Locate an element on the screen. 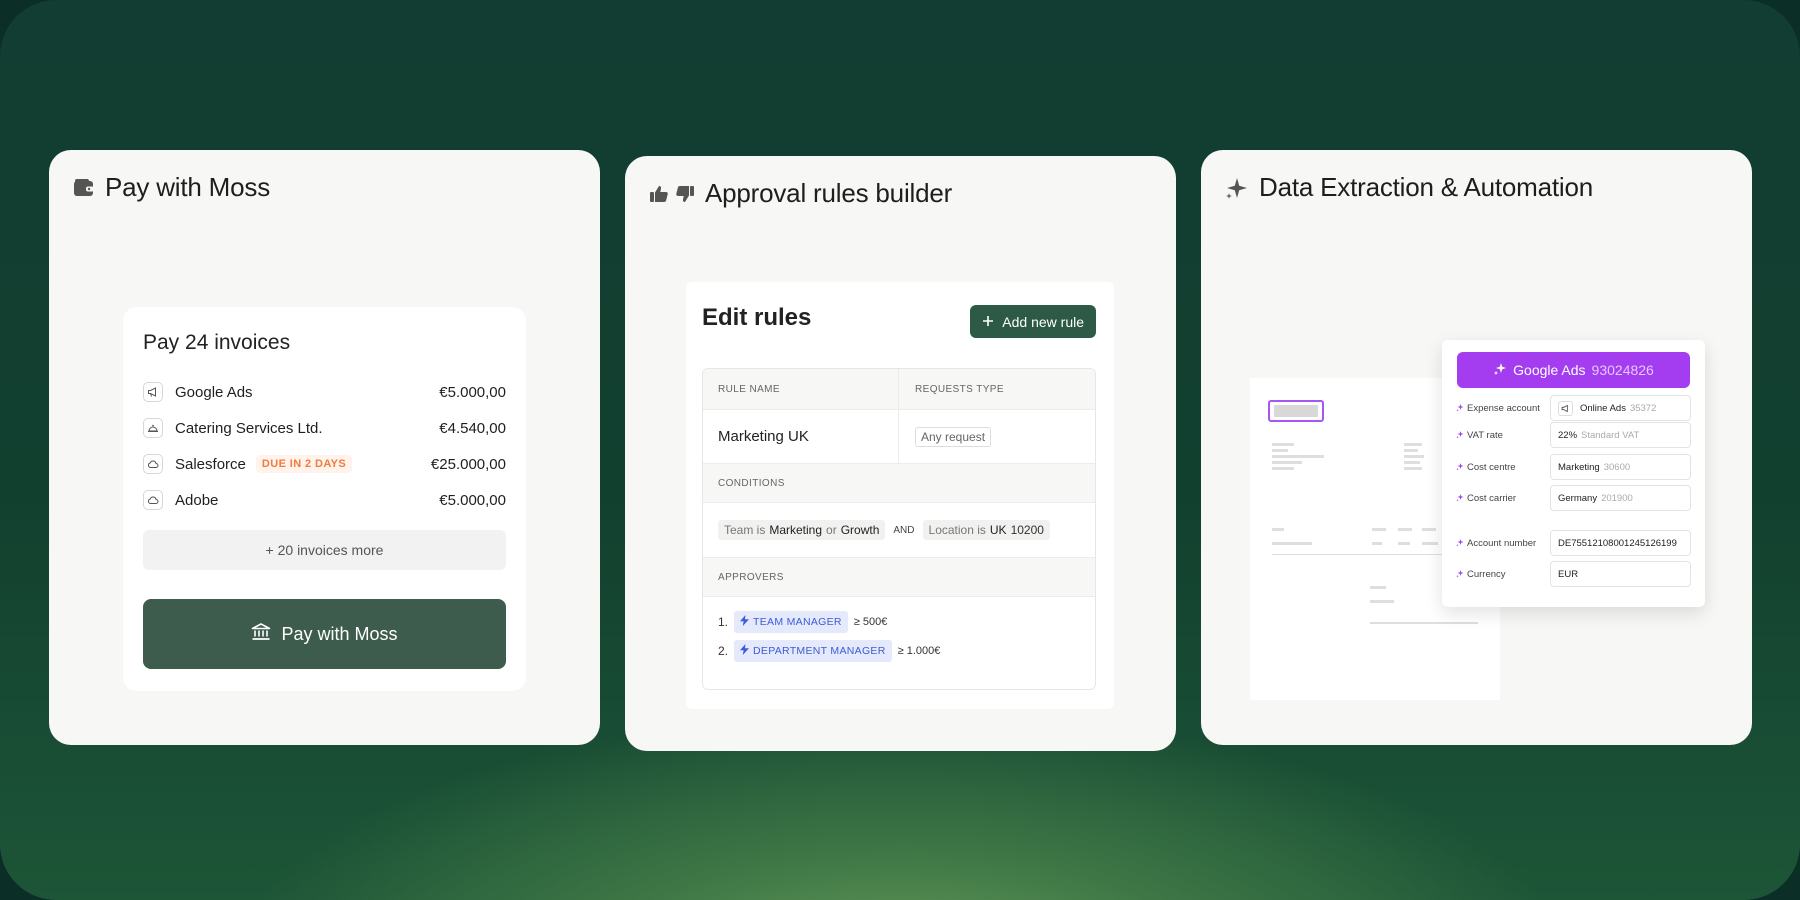 This screenshot has width=1800, height=900. location-condition-chip: Location is UK 10200 is located at coordinates (986, 530).